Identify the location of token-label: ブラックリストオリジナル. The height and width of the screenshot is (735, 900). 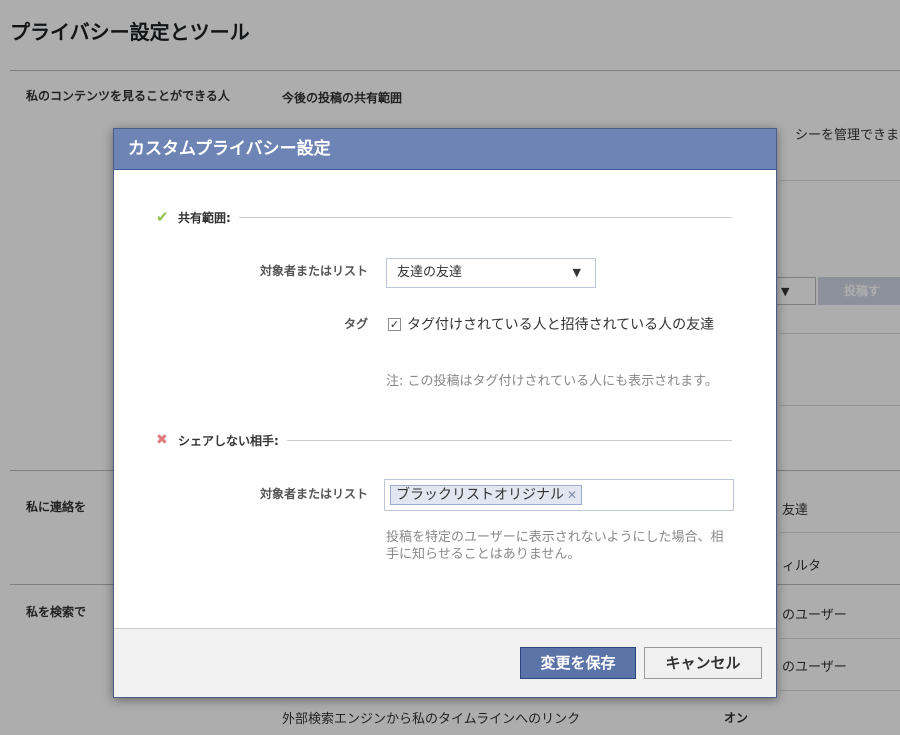
(480, 495).